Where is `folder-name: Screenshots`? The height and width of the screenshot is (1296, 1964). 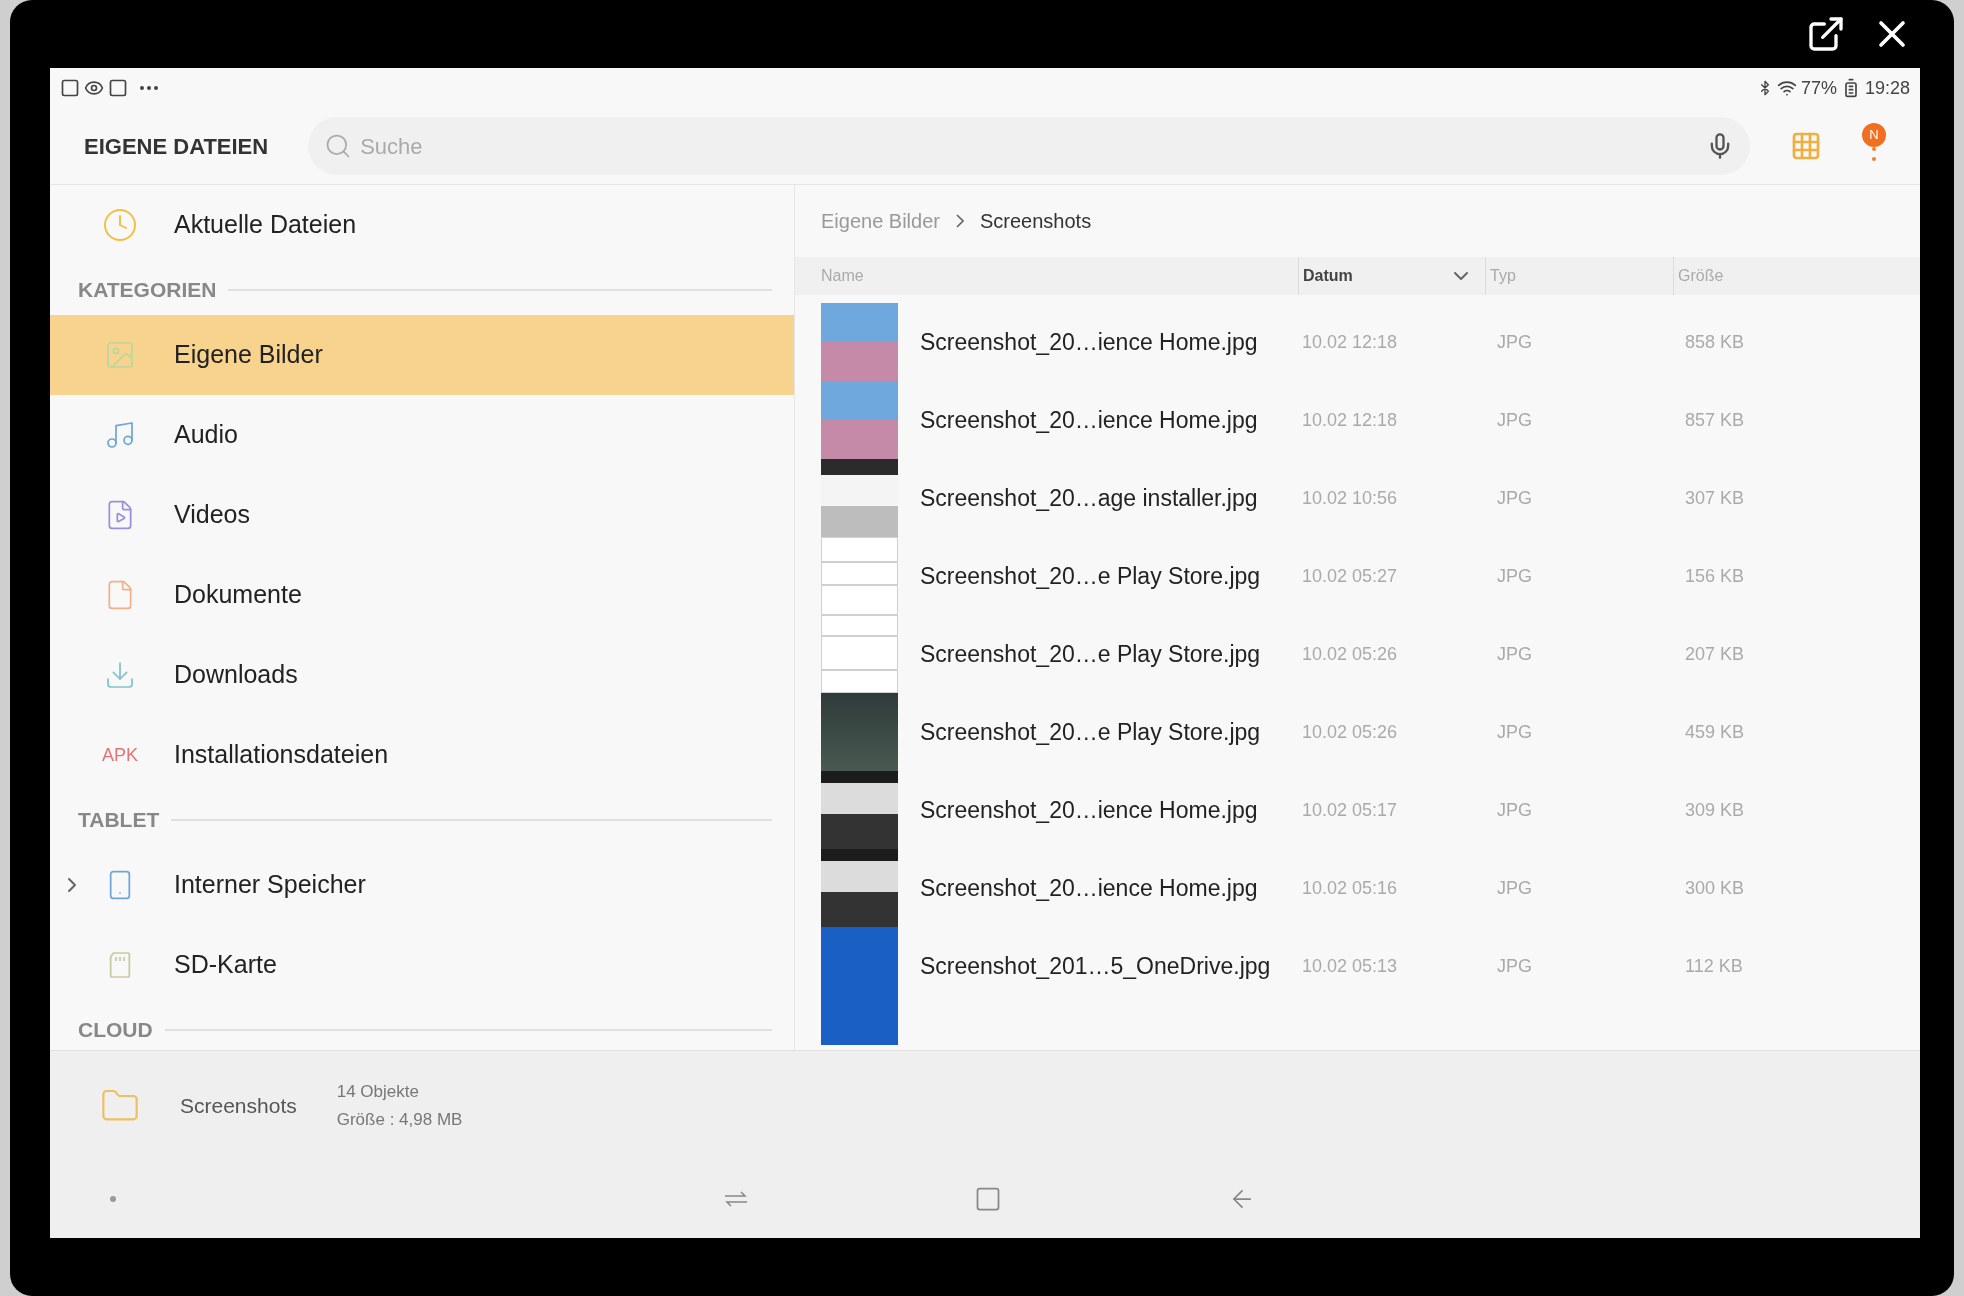
folder-name: Screenshots is located at coordinates (238, 1105).